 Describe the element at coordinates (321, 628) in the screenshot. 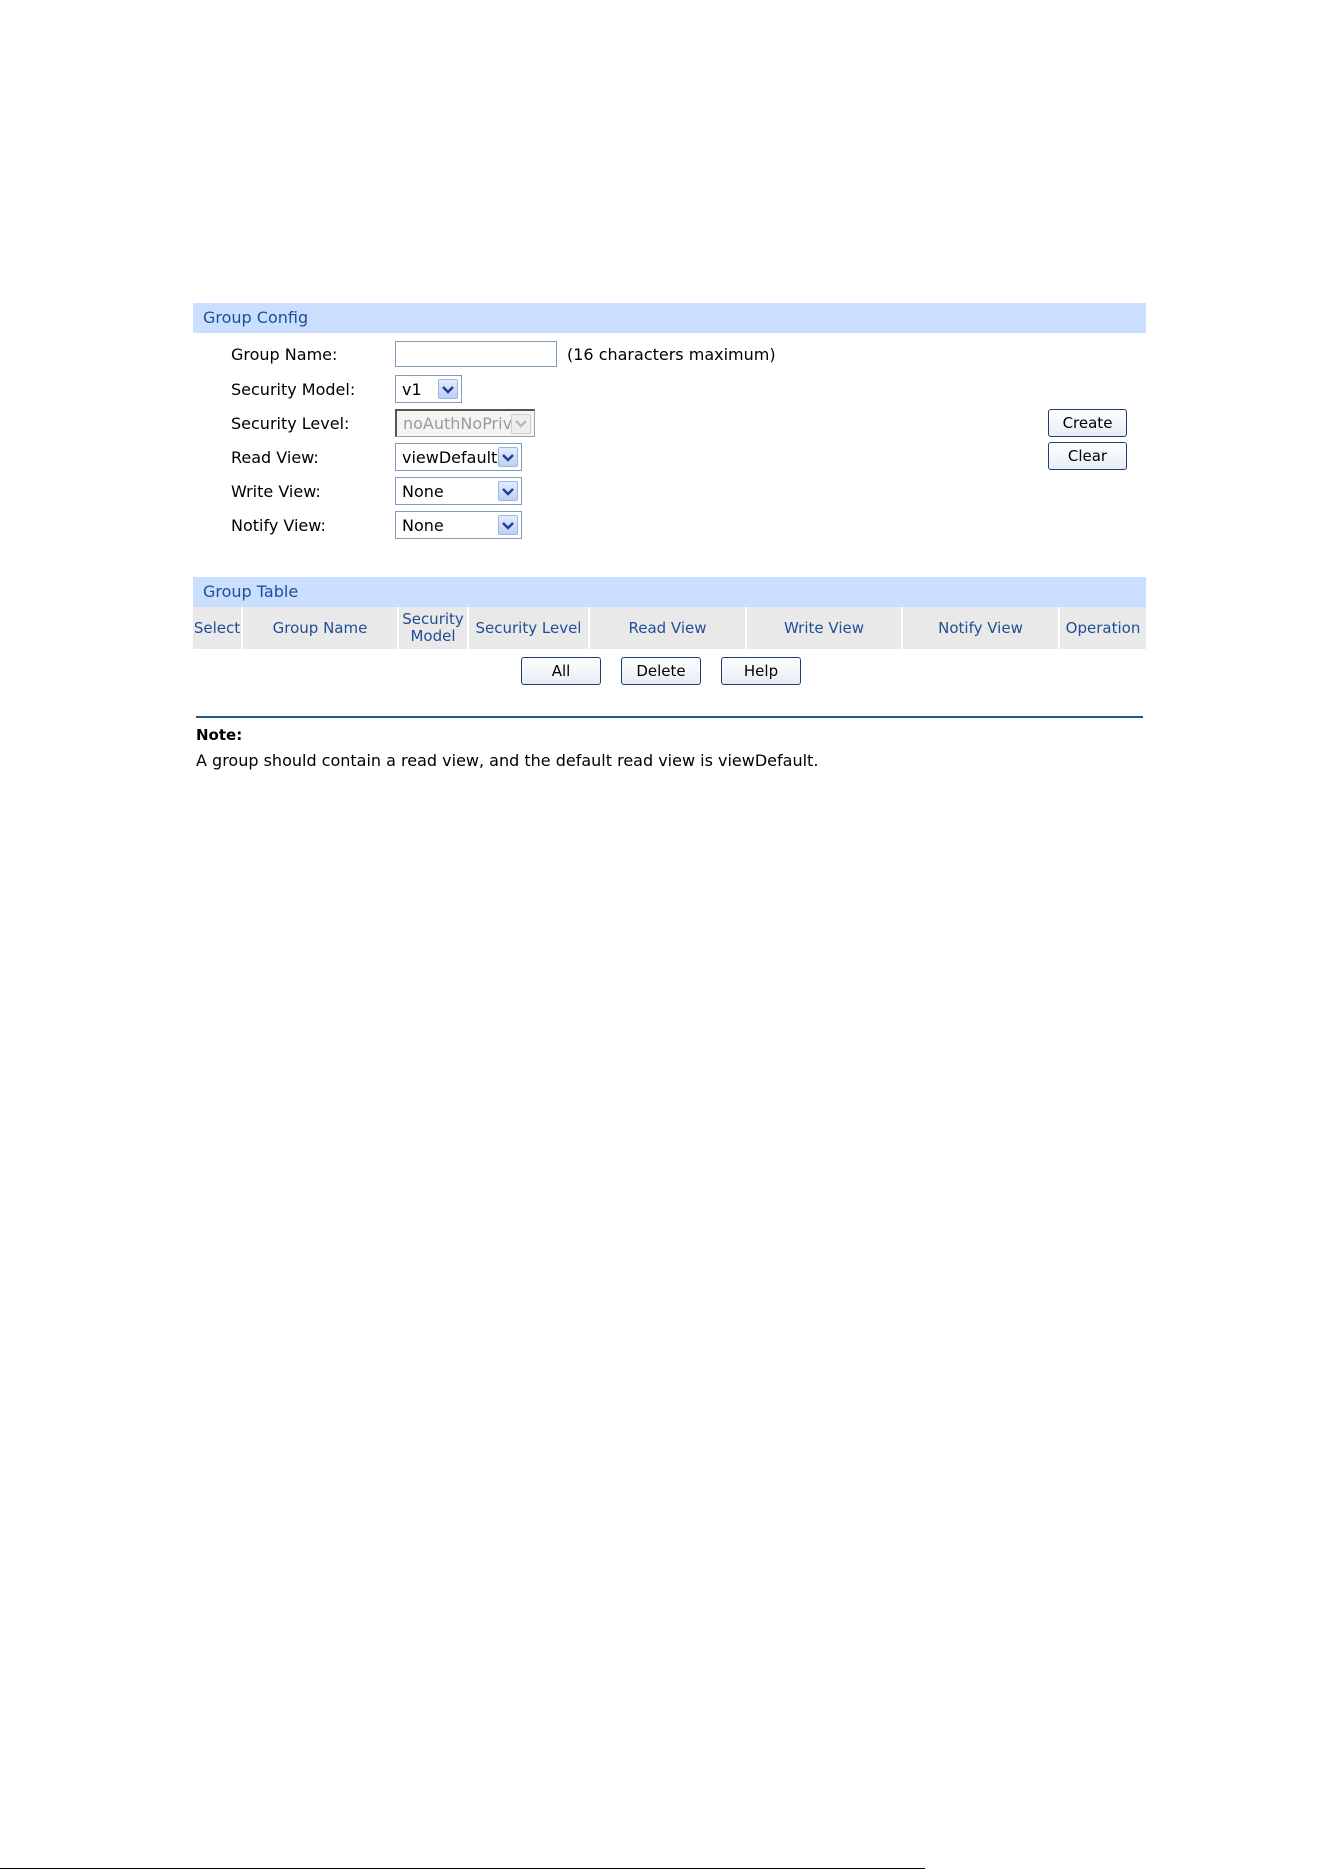

I see `column-header-group-name: Group Name` at that location.